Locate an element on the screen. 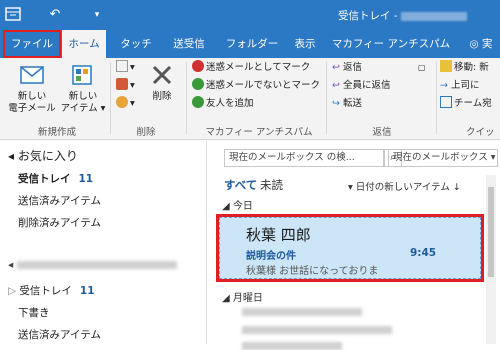 The width and height of the screenshot is (500, 350). mail-preview: 秋葉様 お世話になっておりま is located at coordinates (312, 271).